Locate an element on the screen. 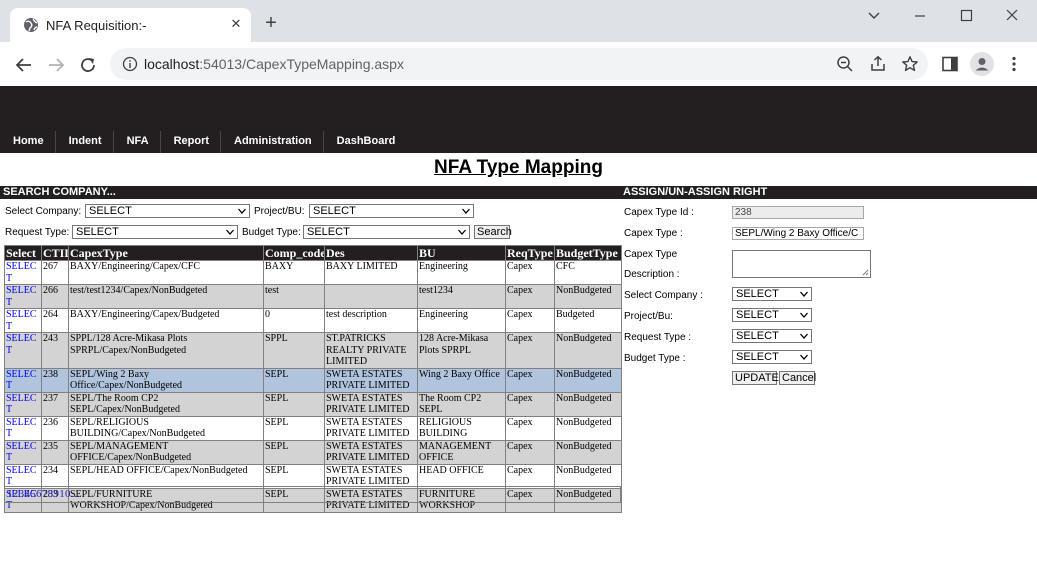 The width and height of the screenshot is (1037, 581). maximize-icon is located at coordinates (966, 16).